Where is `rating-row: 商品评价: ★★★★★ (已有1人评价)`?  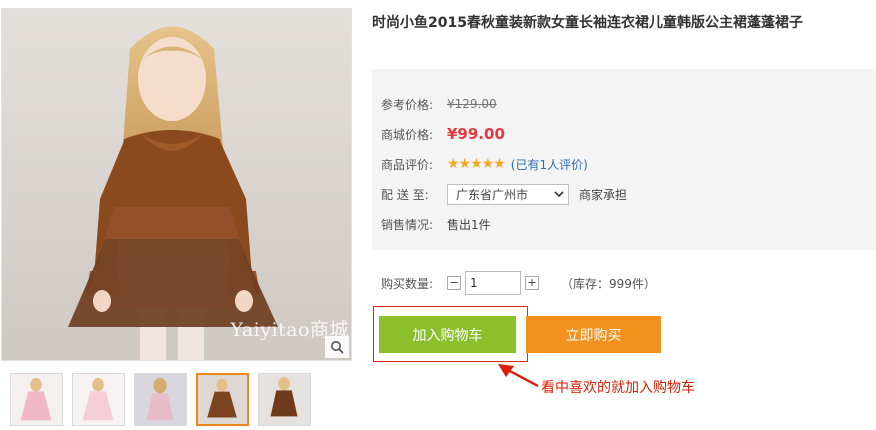
rating-row: 商品评价: ★★★★★ (已有1人评价) is located at coordinates (628, 164).